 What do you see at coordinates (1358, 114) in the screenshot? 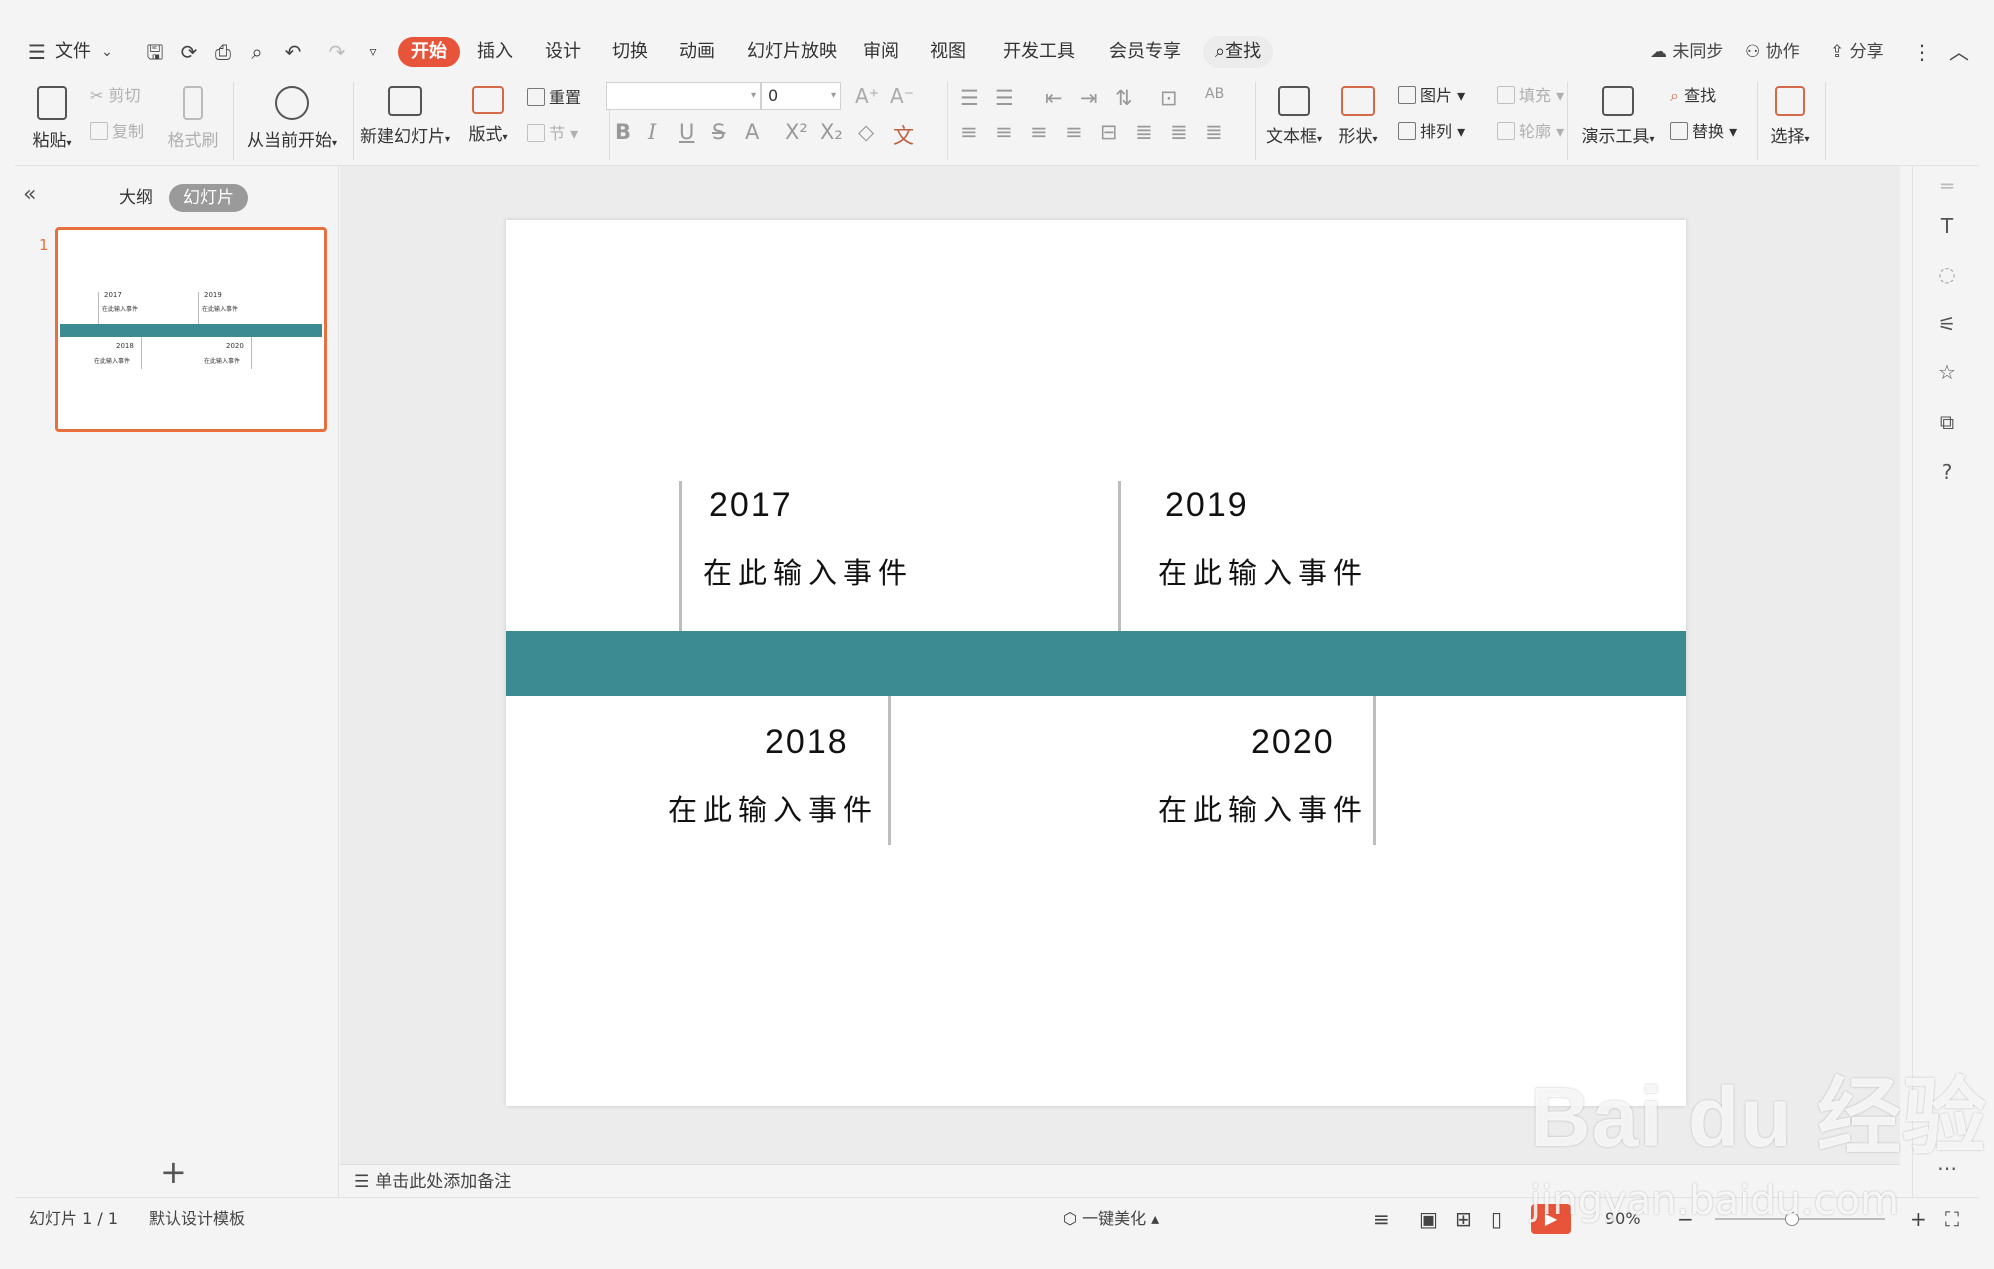
I see `shape-button: 形状▾` at bounding box center [1358, 114].